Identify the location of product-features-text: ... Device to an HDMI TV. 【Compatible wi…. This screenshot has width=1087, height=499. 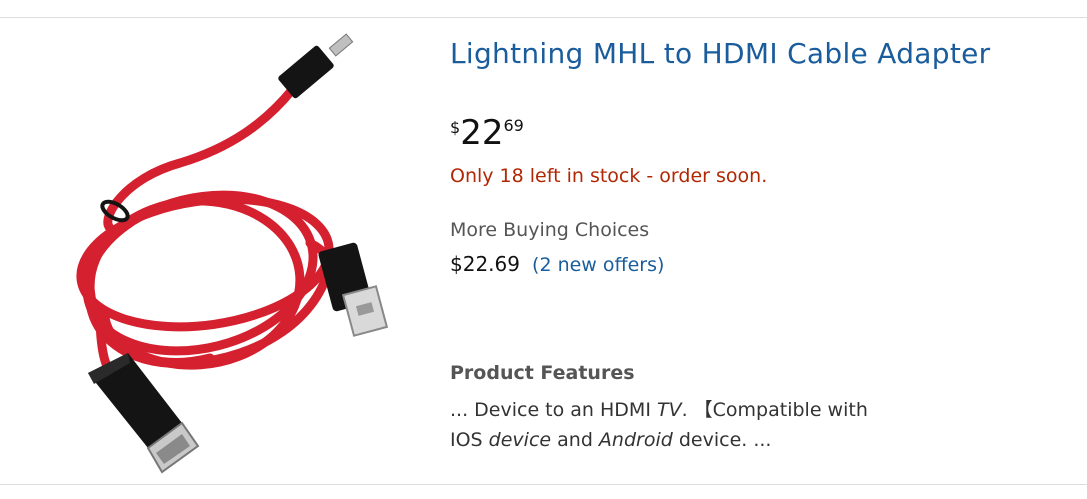
(670, 425).